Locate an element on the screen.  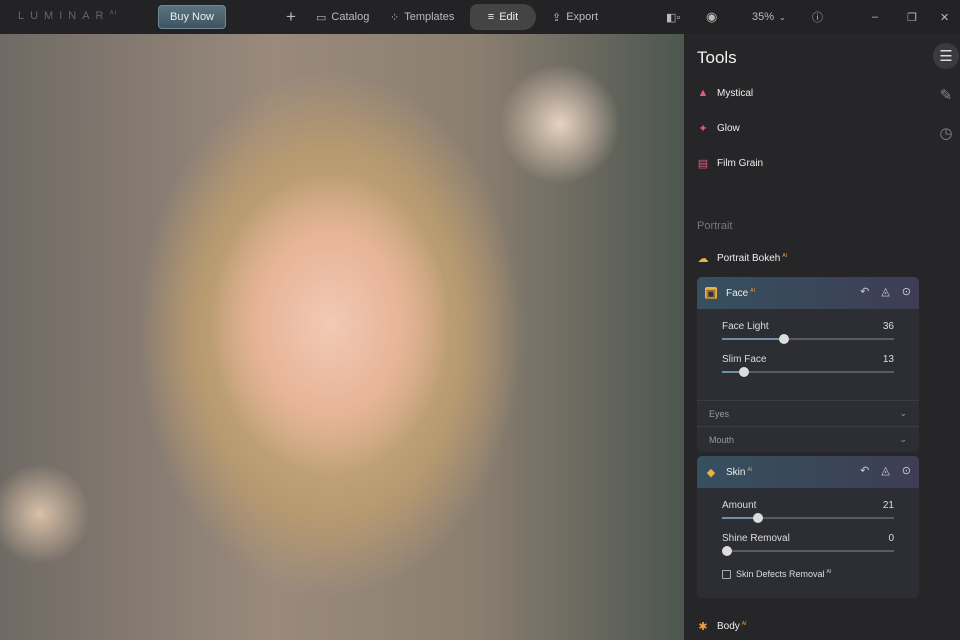
skin-header: ◆ Skin AI ↶ ◬ ⊙ is located at coordinates (808, 472).